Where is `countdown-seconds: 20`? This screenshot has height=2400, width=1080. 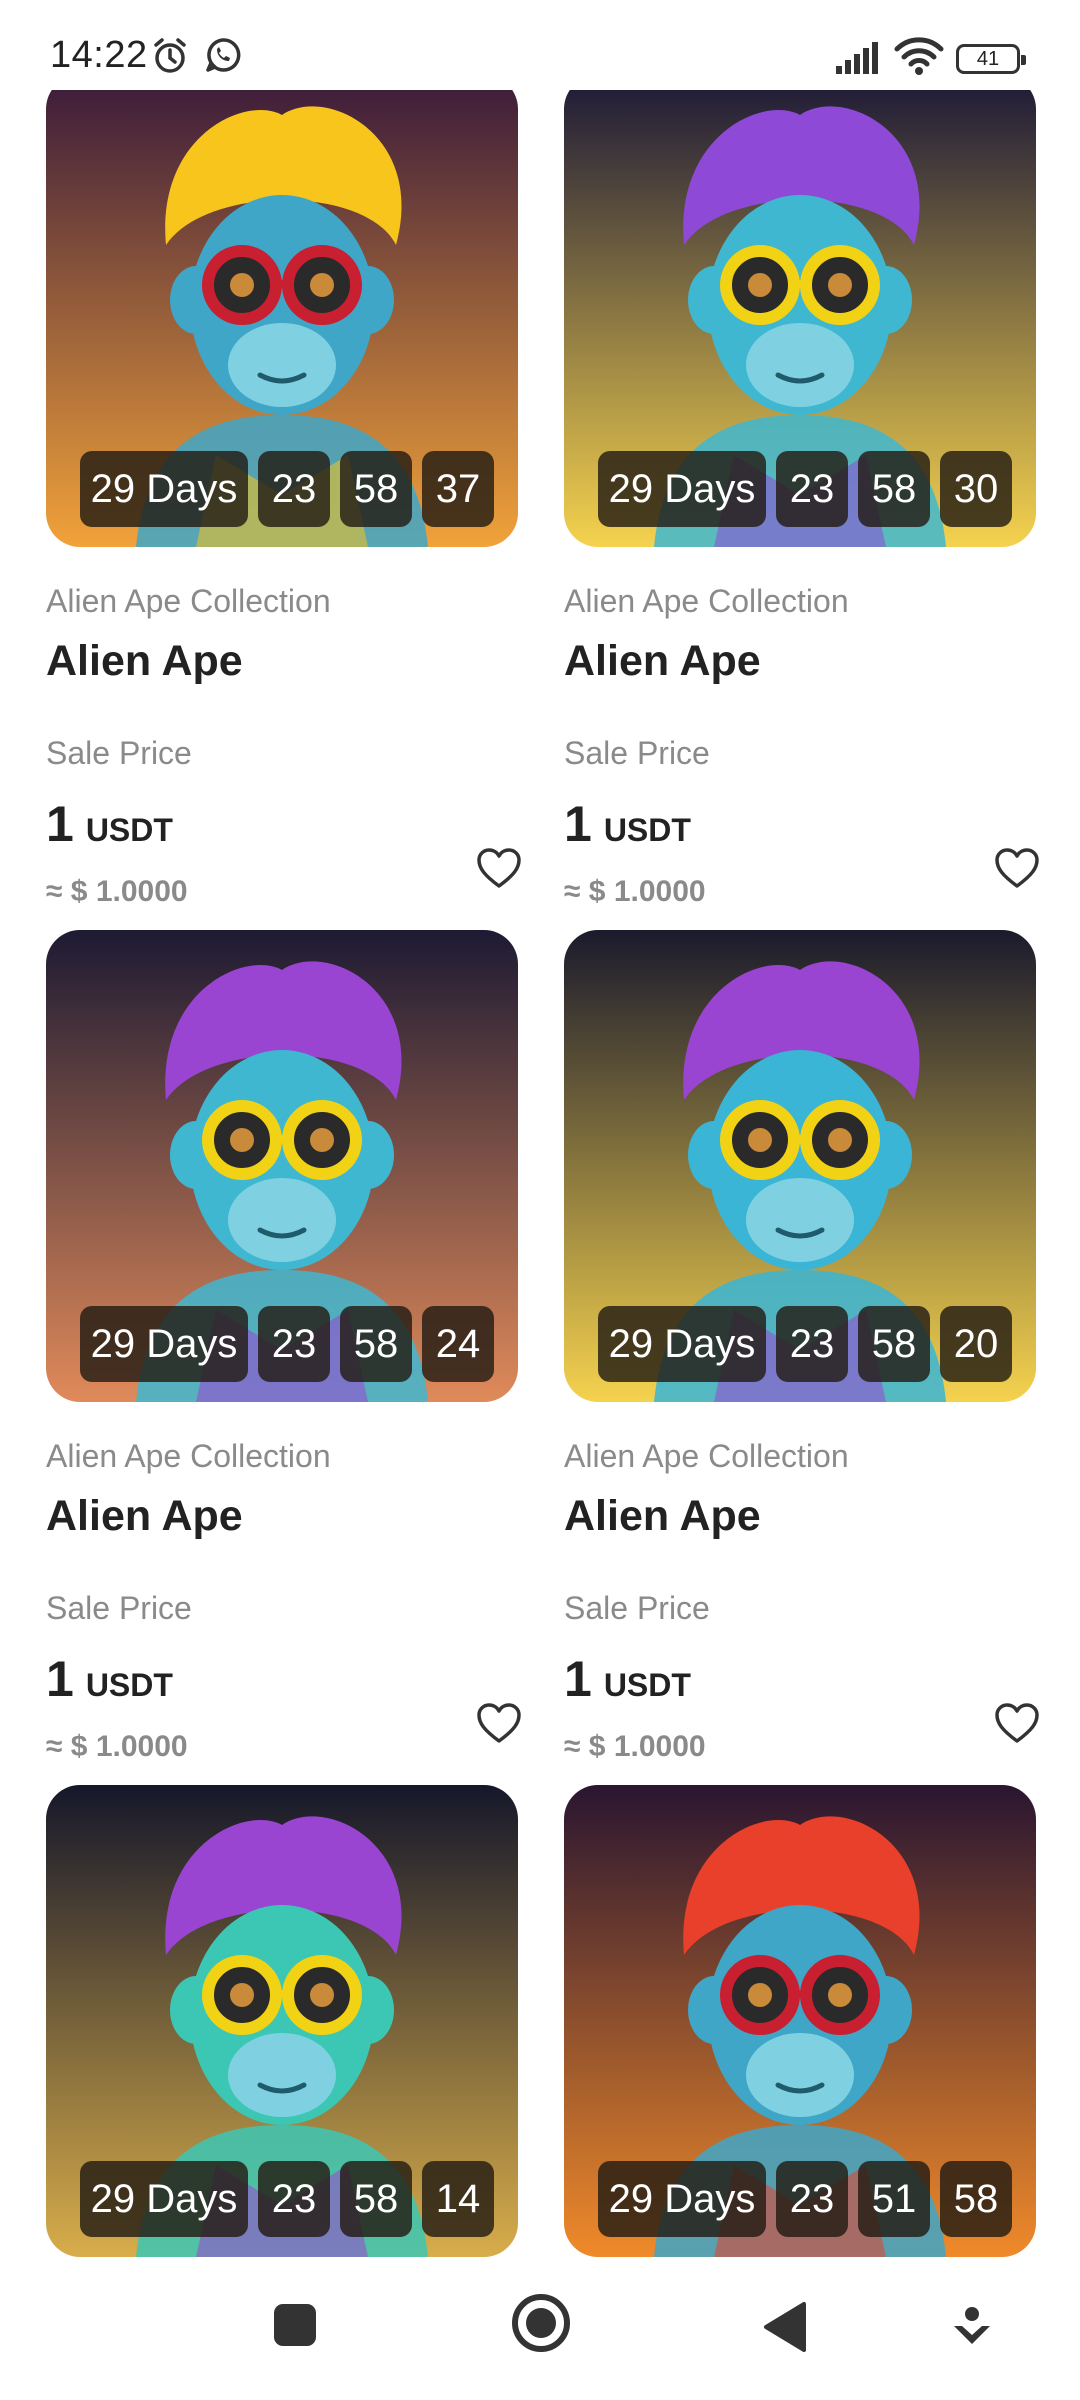
countdown-seconds: 20 is located at coordinates (976, 1344).